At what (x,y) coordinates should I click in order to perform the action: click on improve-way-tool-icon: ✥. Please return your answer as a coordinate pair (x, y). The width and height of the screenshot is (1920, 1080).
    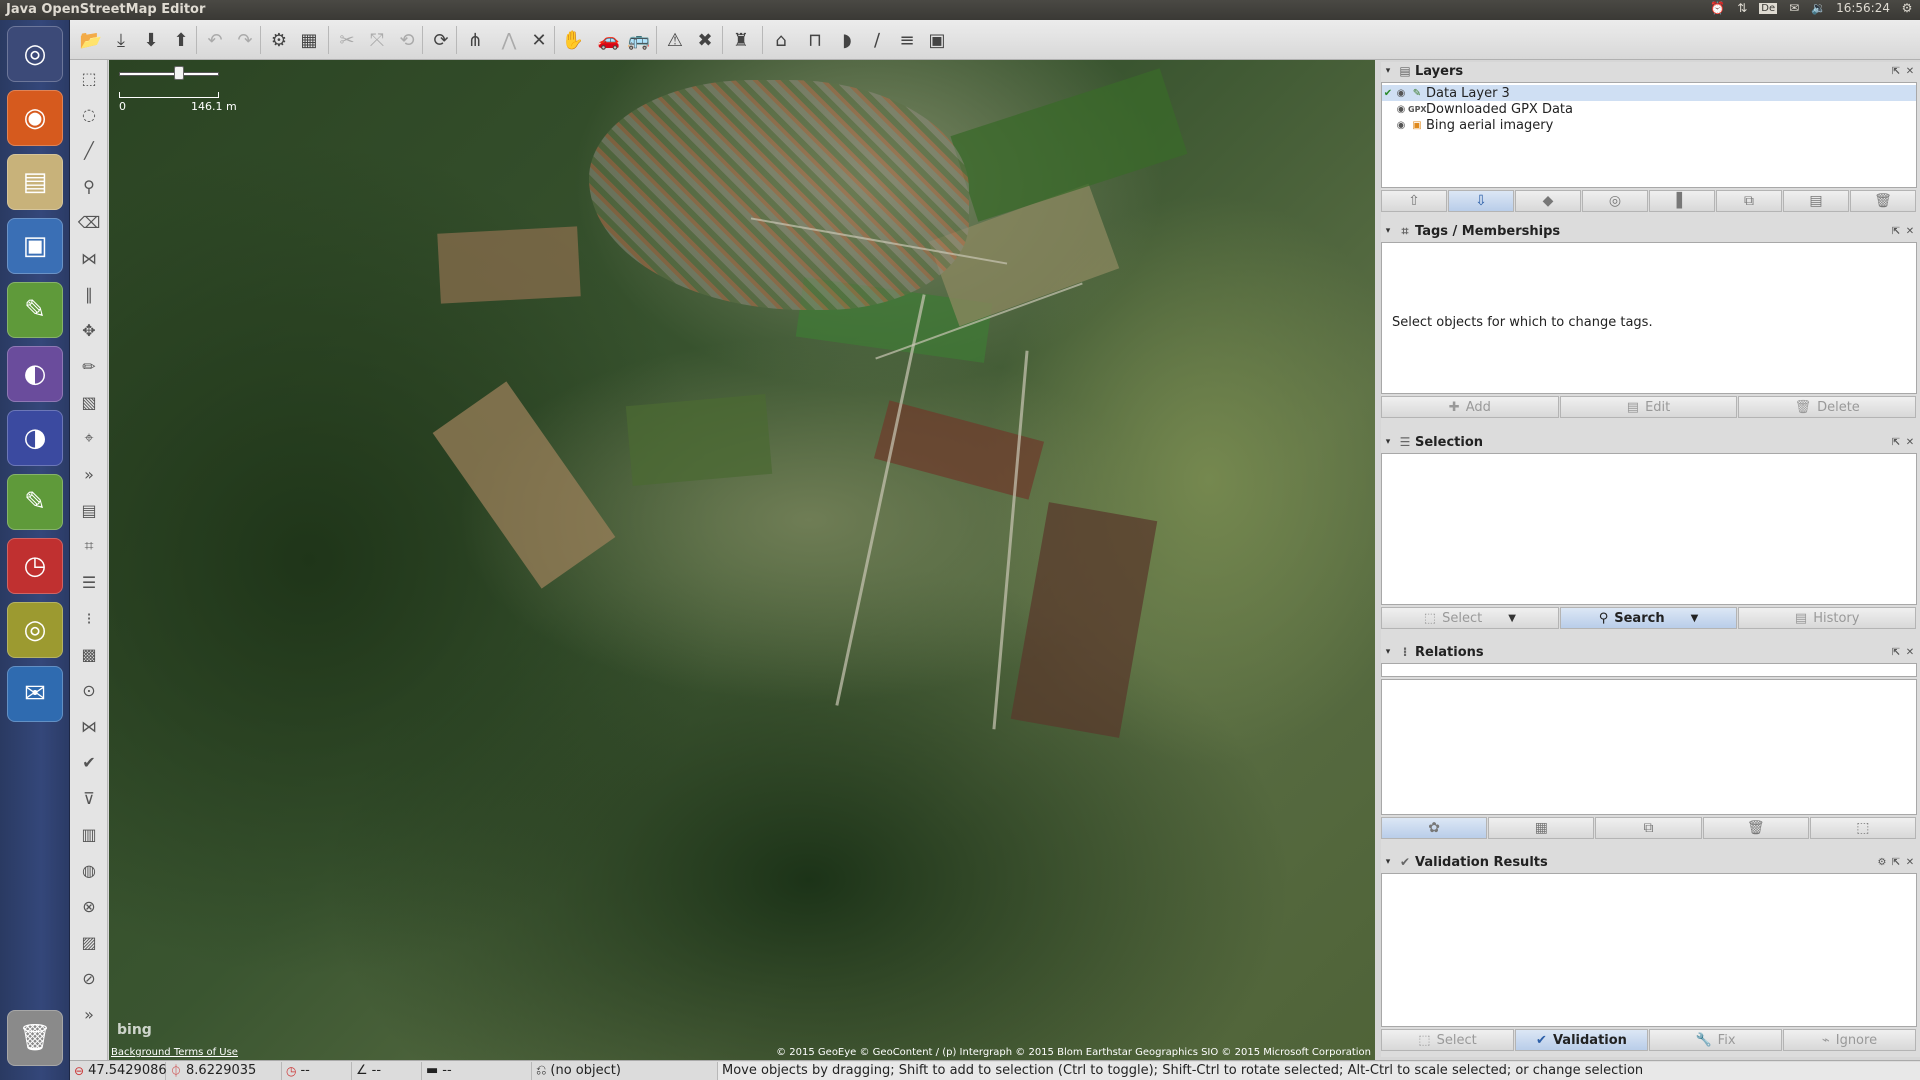
    Looking at the image, I should click on (89, 330).